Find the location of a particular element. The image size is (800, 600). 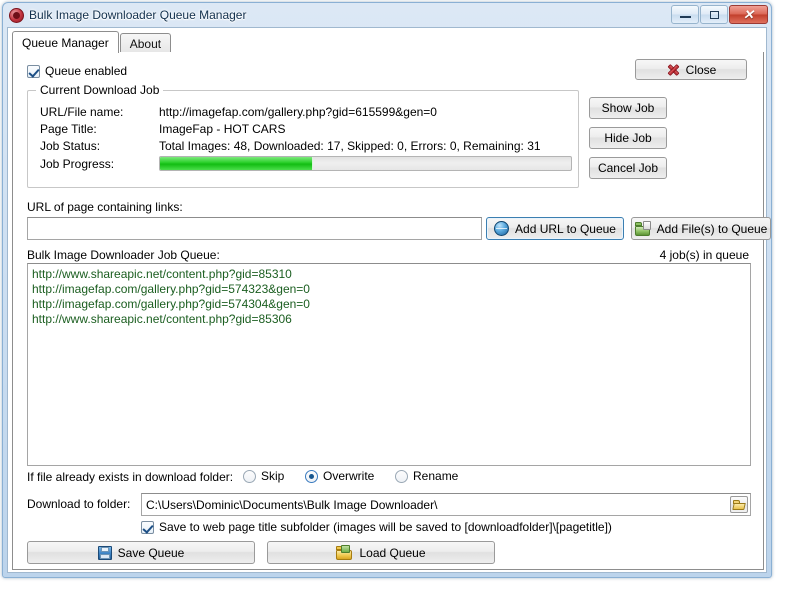

open-folder-icon is located at coordinates (739, 504).